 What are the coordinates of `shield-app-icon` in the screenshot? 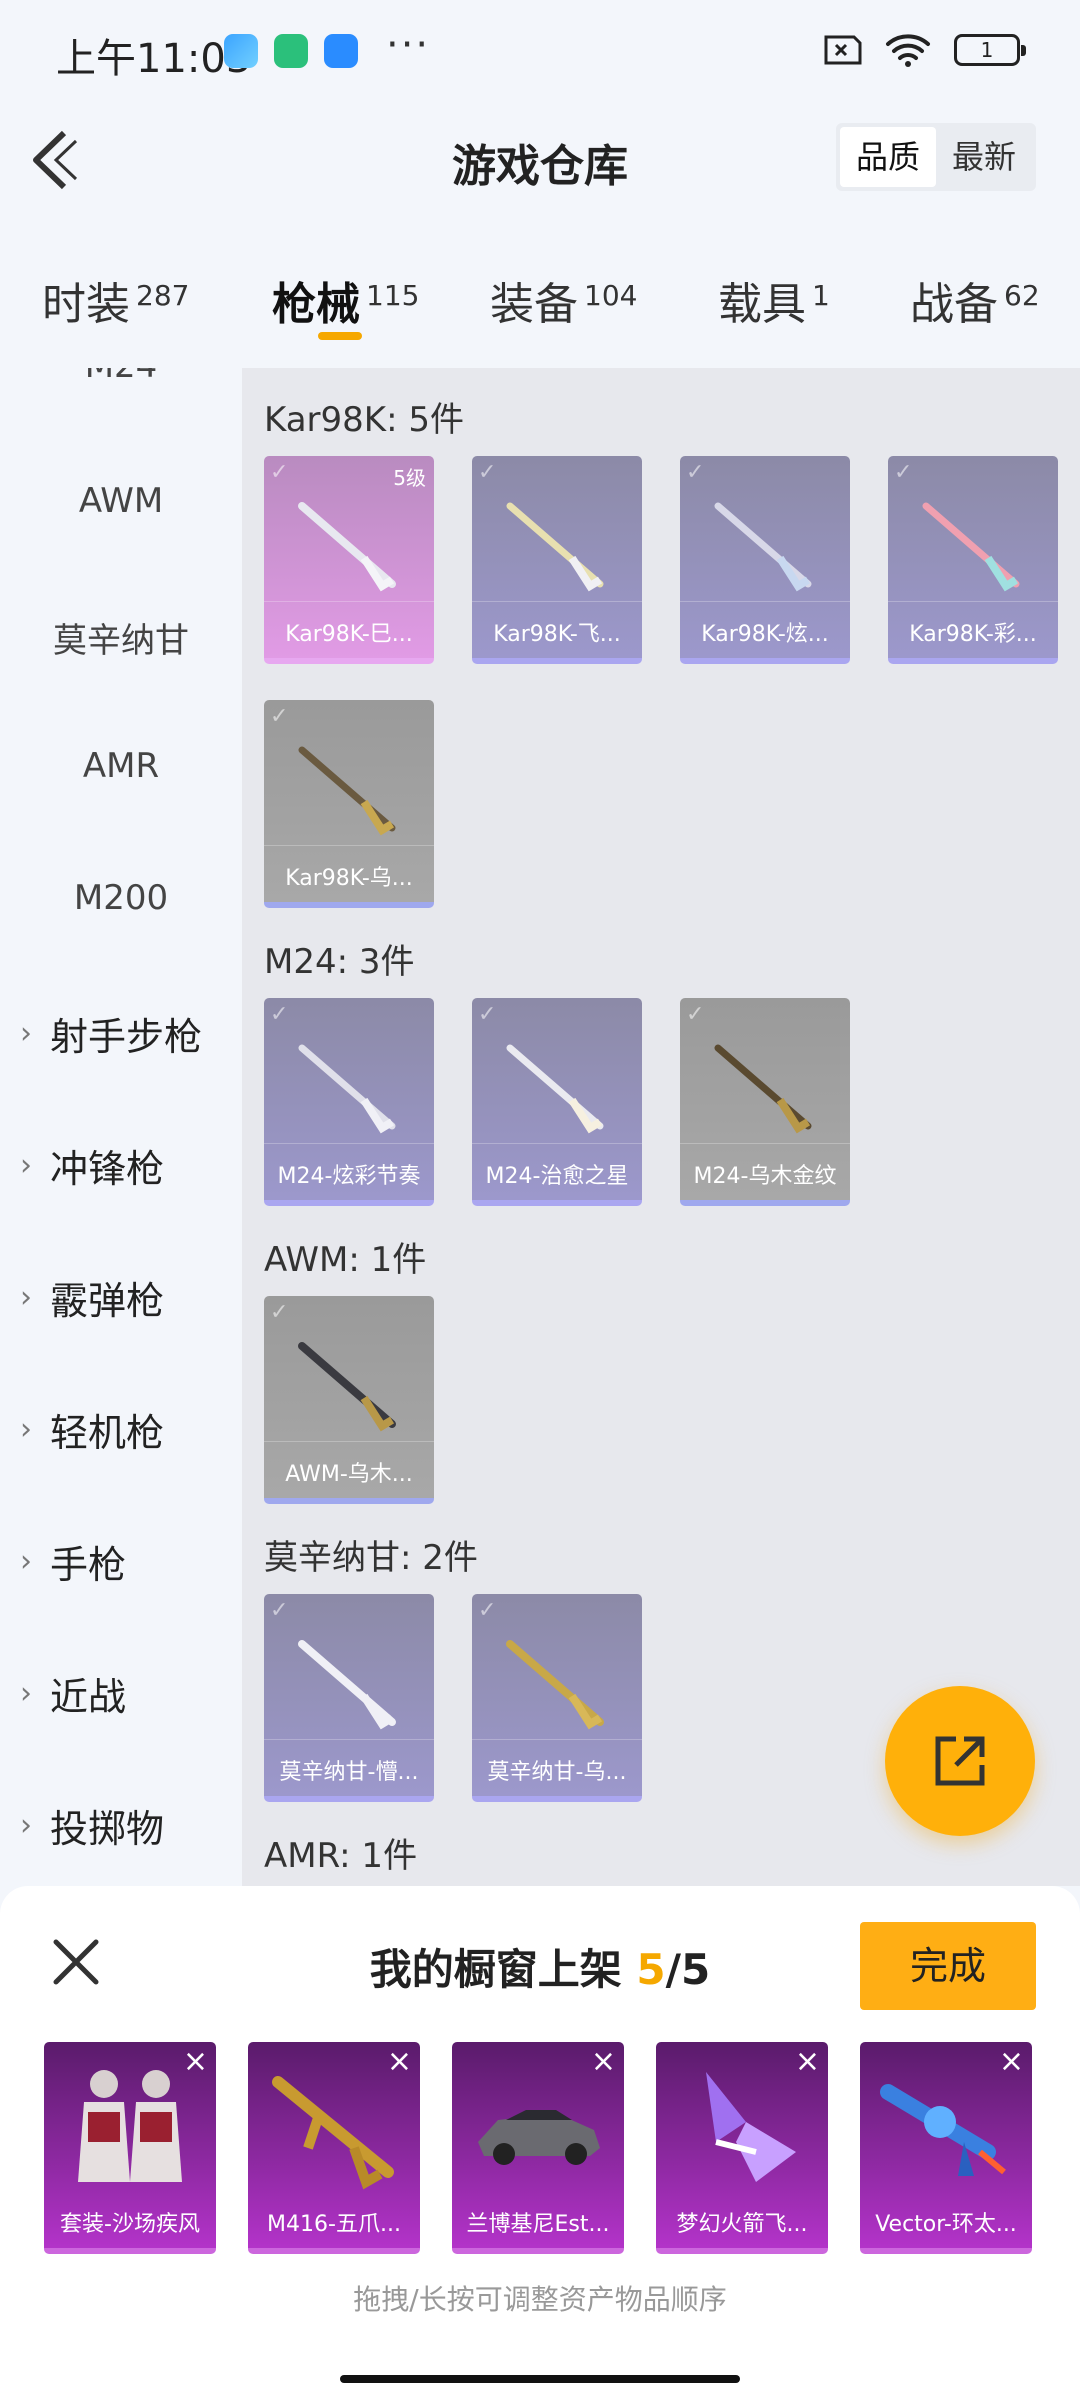 It's located at (291, 51).